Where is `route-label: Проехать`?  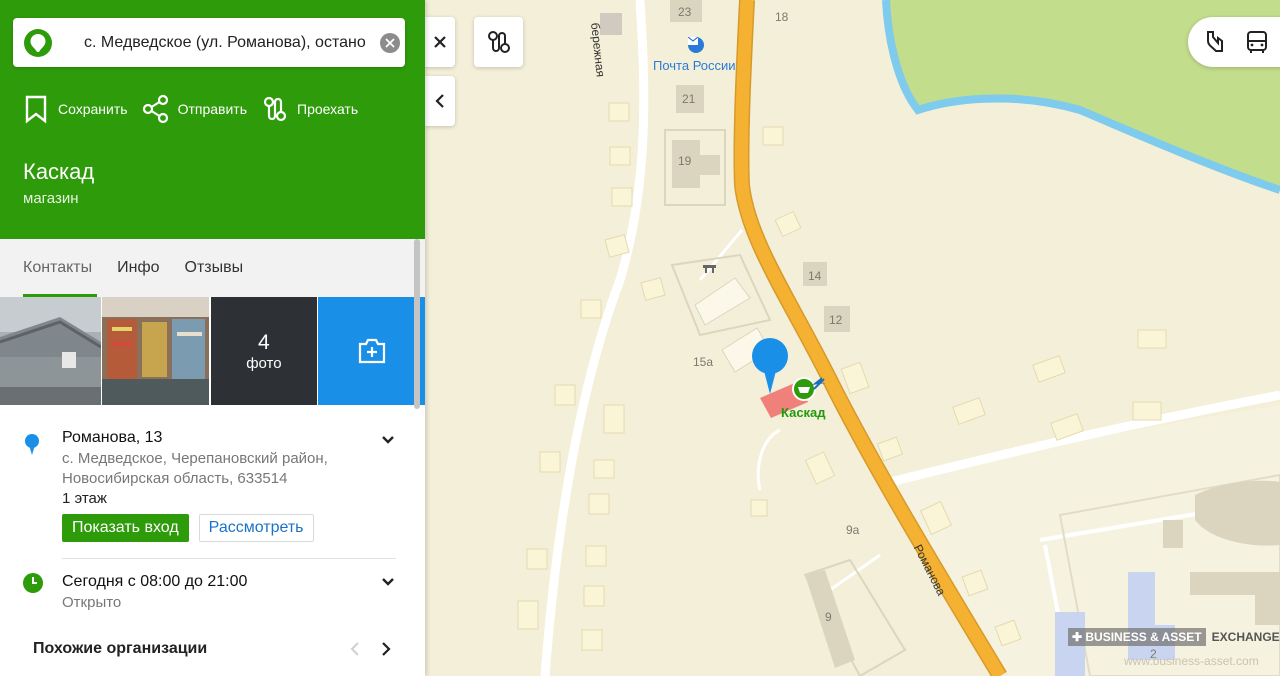
route-label: Проехать is located at coordinates (328, 109).